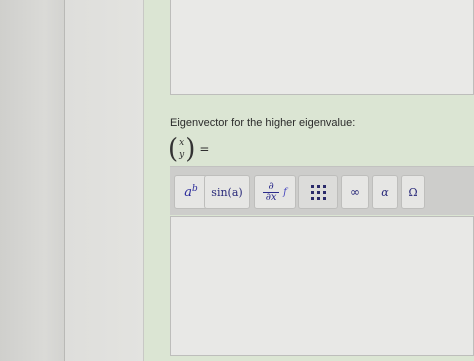  I want to click on partial-top: ∂, so click(271, 186).